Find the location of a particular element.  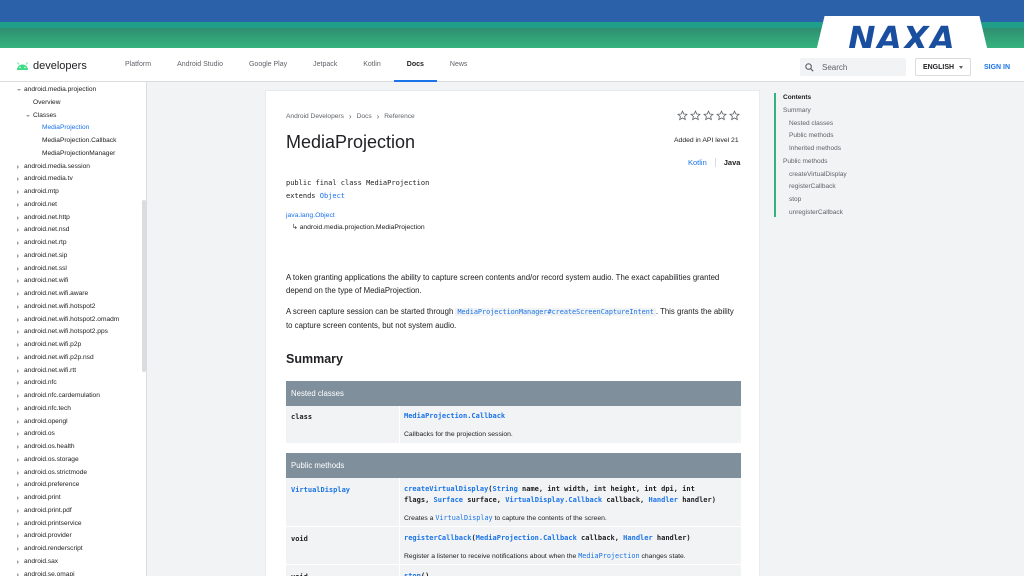

toc-item: Summary is located at coordinates (797, 110).